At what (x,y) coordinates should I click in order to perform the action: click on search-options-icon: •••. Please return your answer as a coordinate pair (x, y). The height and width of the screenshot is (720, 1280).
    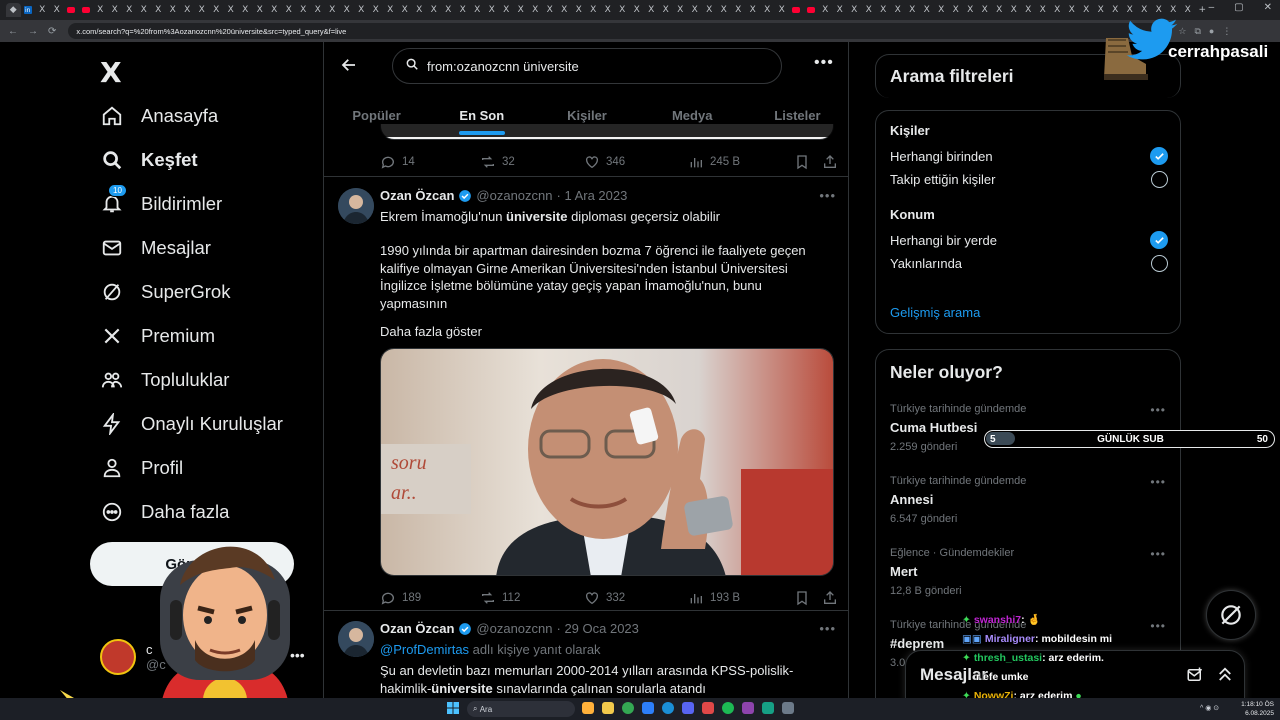
    Looking at the image, I should click on (824, 63).